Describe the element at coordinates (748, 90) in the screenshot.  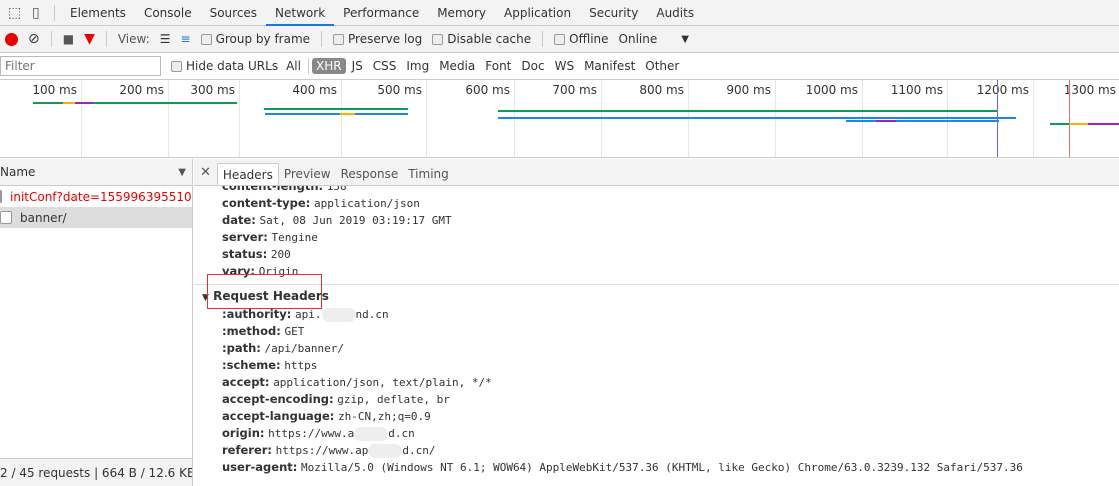
I see `timeline-tick-label: 900 ms` at that location.